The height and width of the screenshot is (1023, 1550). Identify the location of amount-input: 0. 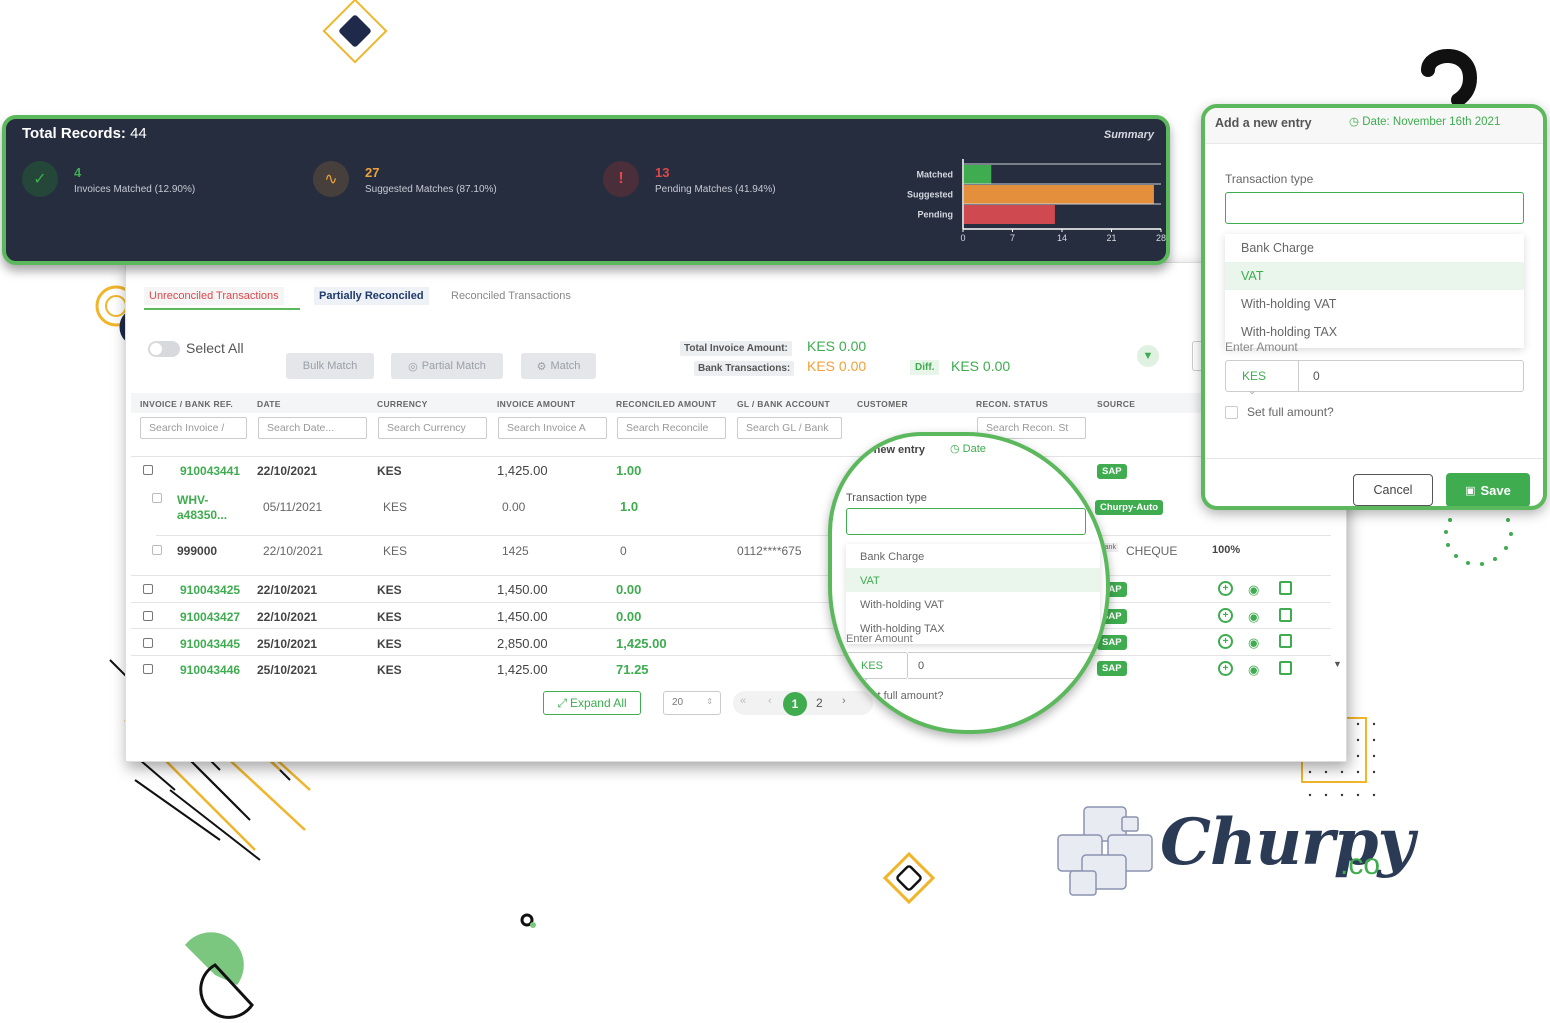
(1411, 376).